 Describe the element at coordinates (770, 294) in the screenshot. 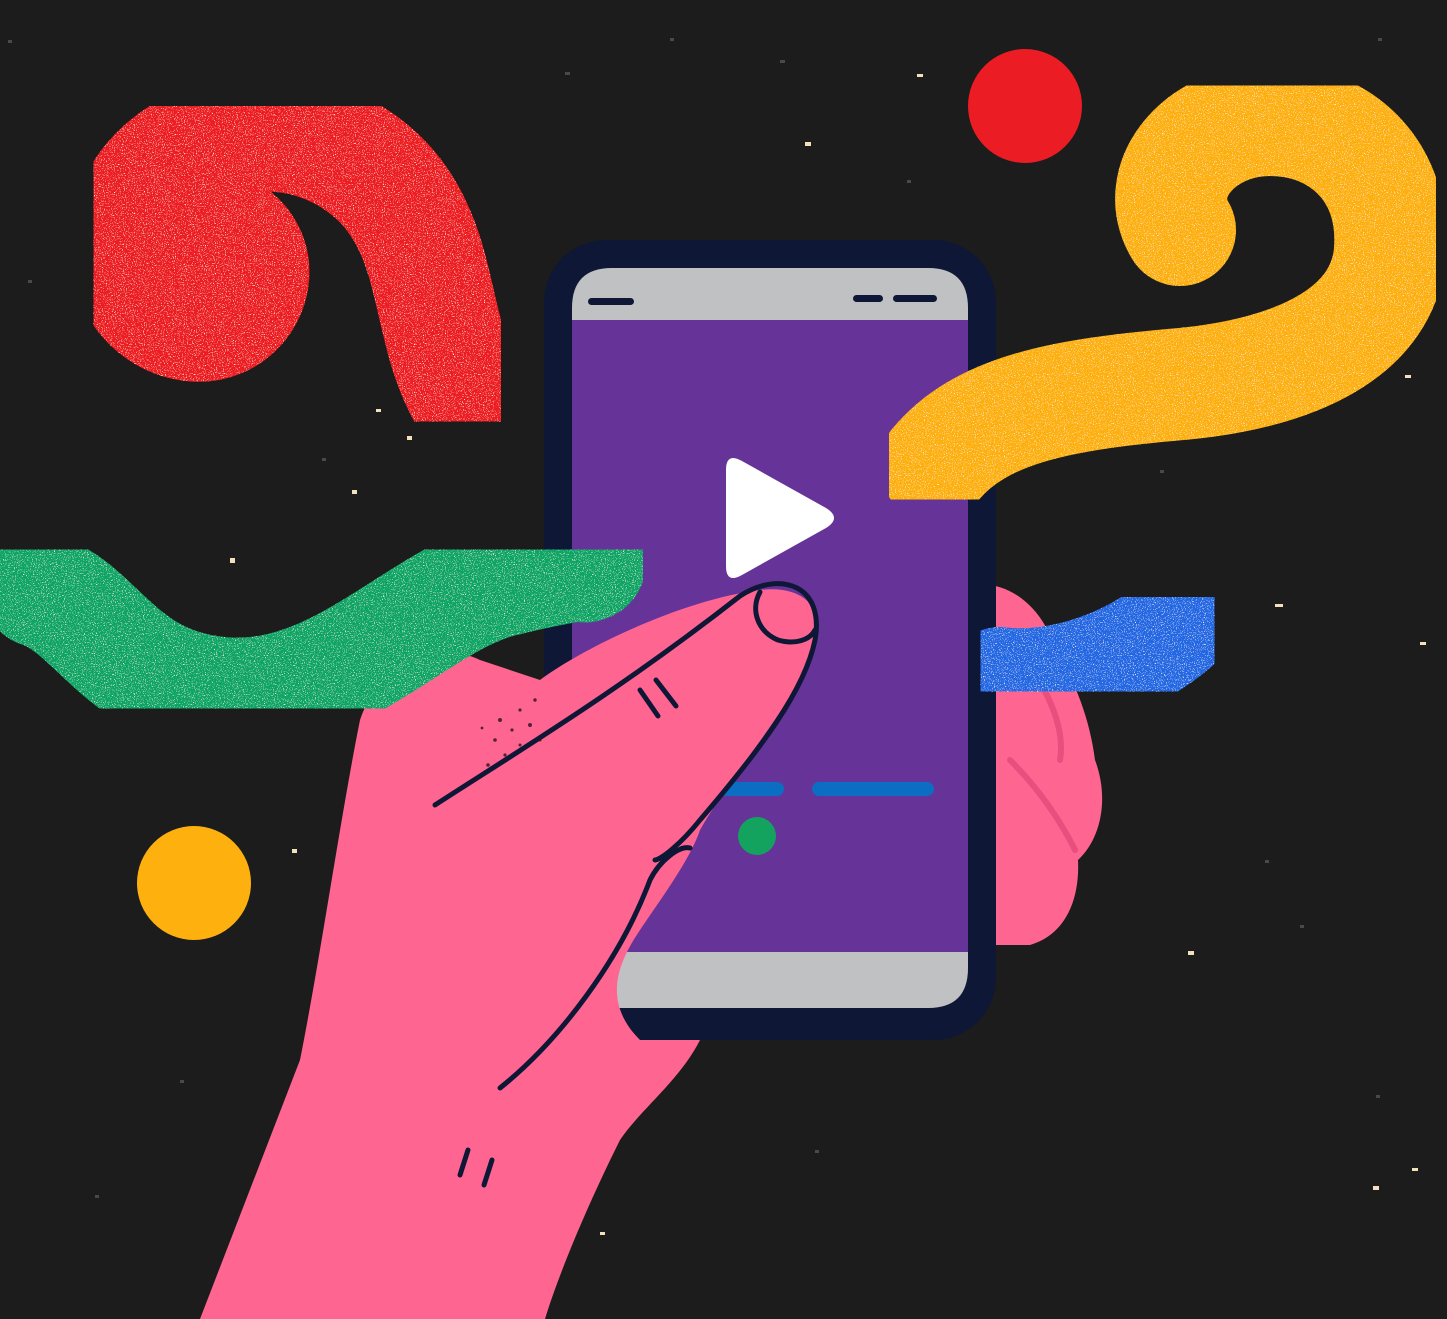

I see `status-bar` at that location.